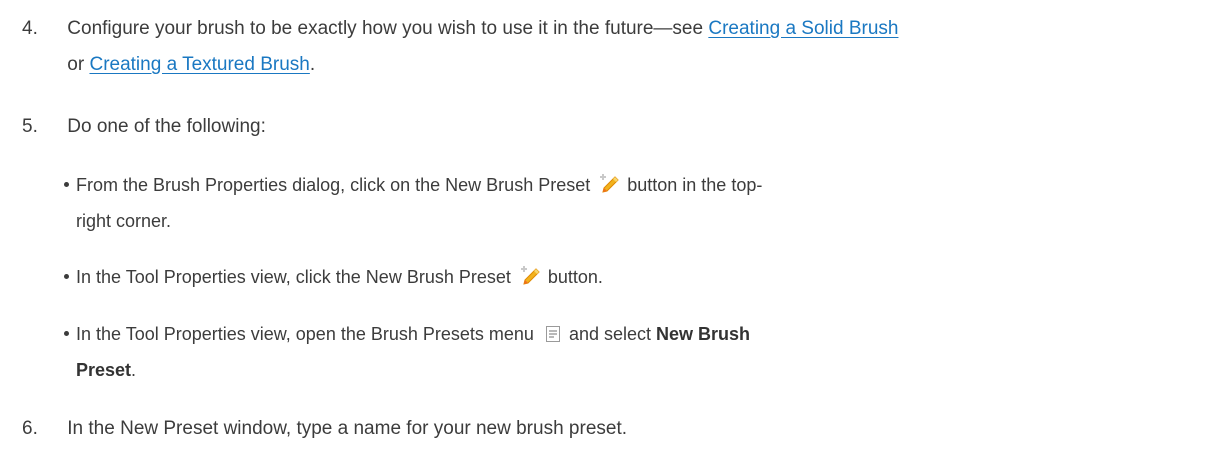 This screenshot has width=1217, height=455. Describe the element at coordinates (166, 126) in the screenshot. I see `step-text: Do one of the following:` at that location.